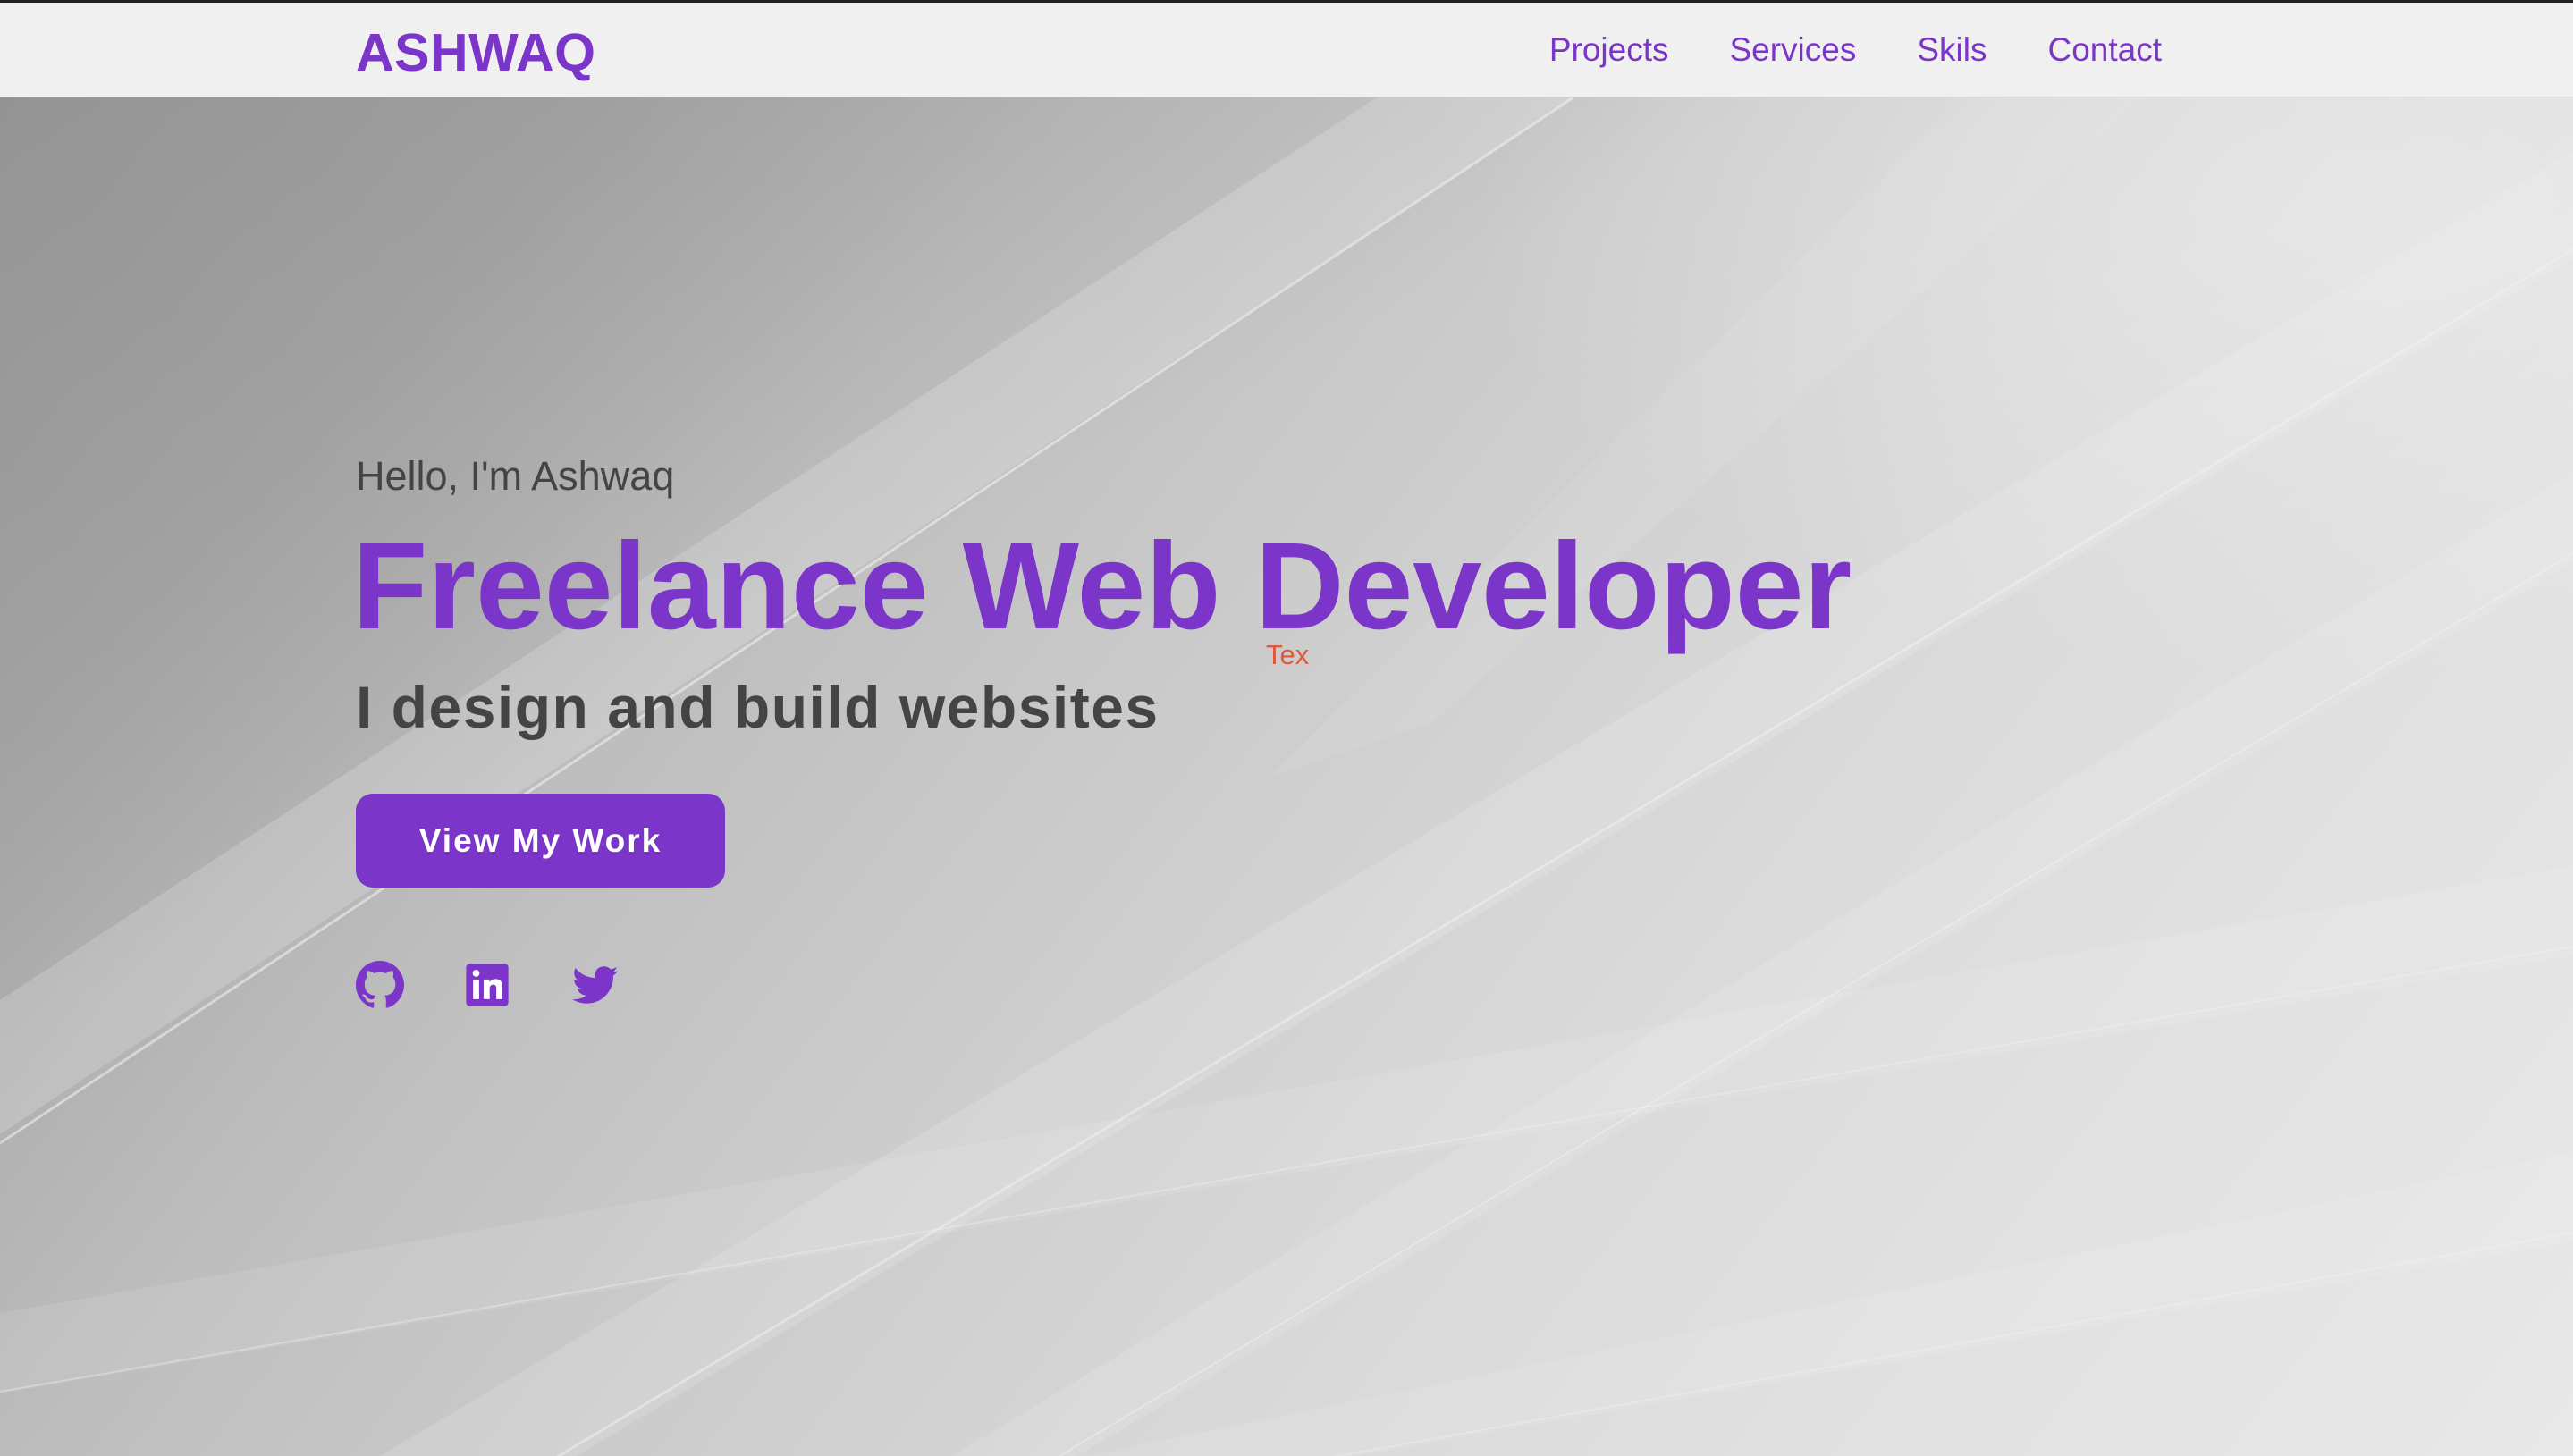 This screenshot has height=1456, width=2573. What do you see at coordinates (540, 841) in the screenshot?
I see `view-my-work-button: View My Work` at bounding box center [540, 841].